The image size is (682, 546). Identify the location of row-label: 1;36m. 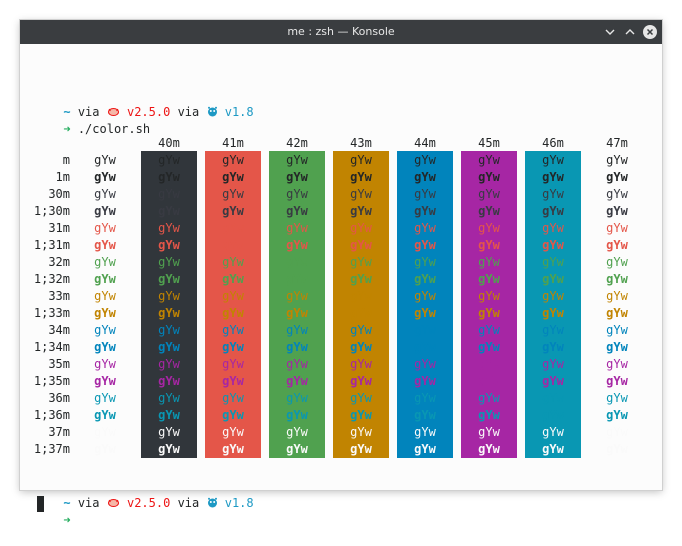
(51, 415).